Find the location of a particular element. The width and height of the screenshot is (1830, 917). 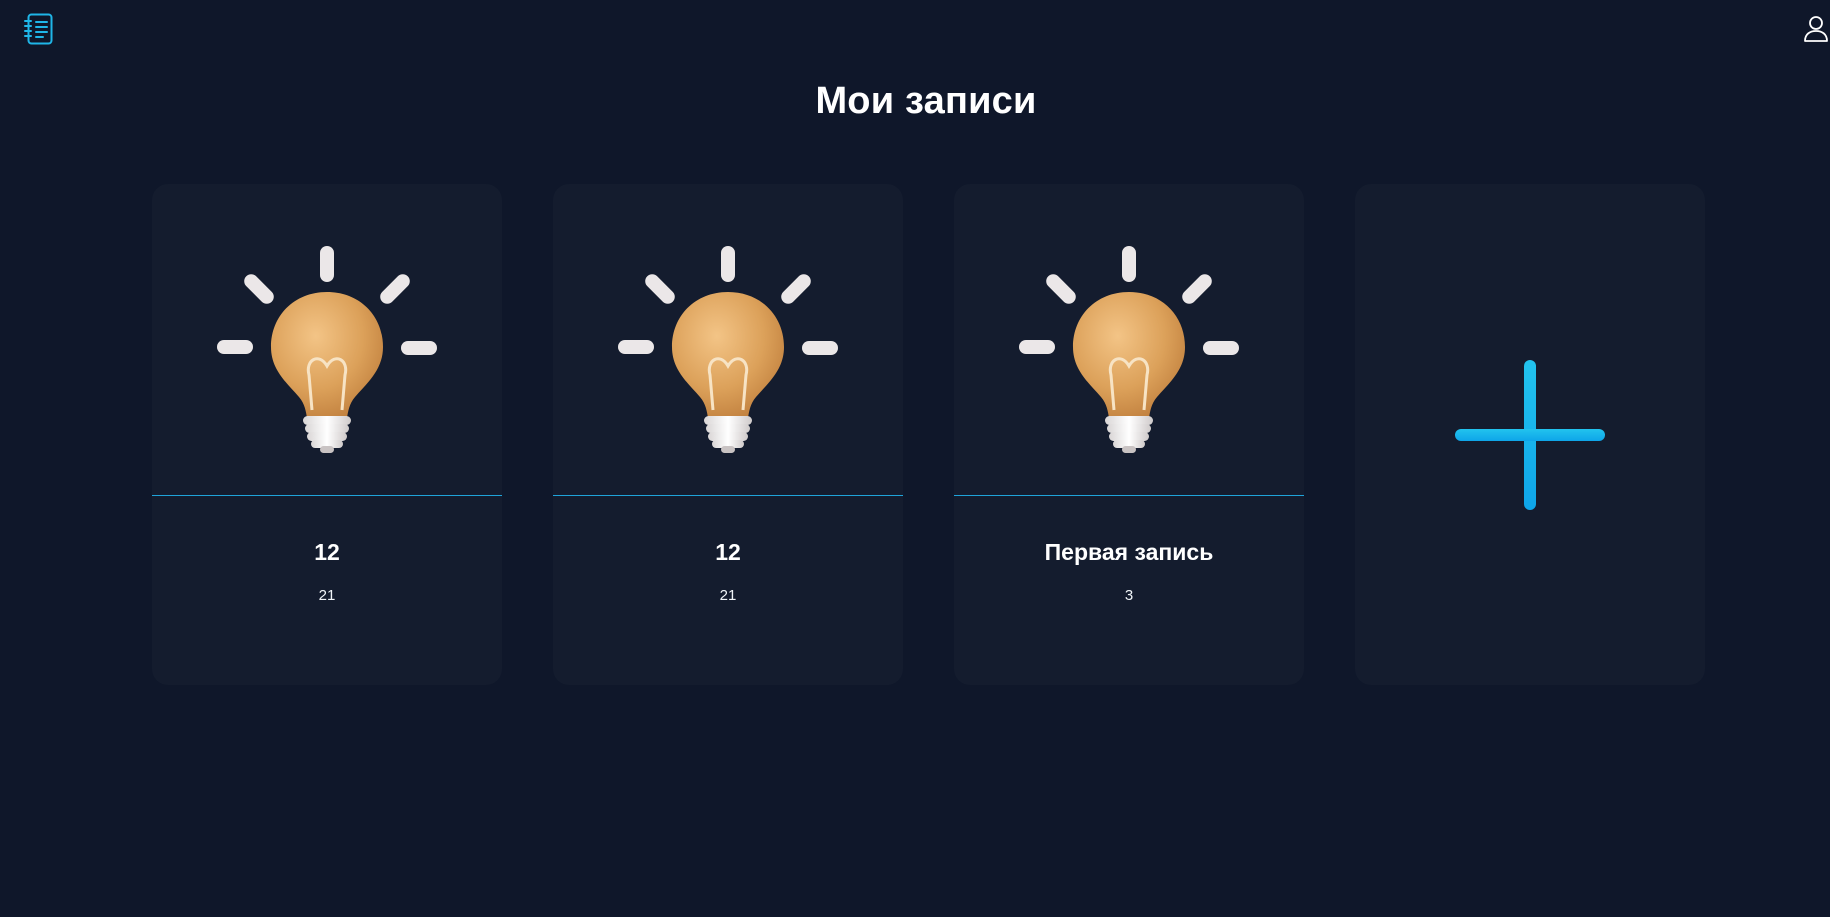

top-bar is located at coordinates (915, 29).